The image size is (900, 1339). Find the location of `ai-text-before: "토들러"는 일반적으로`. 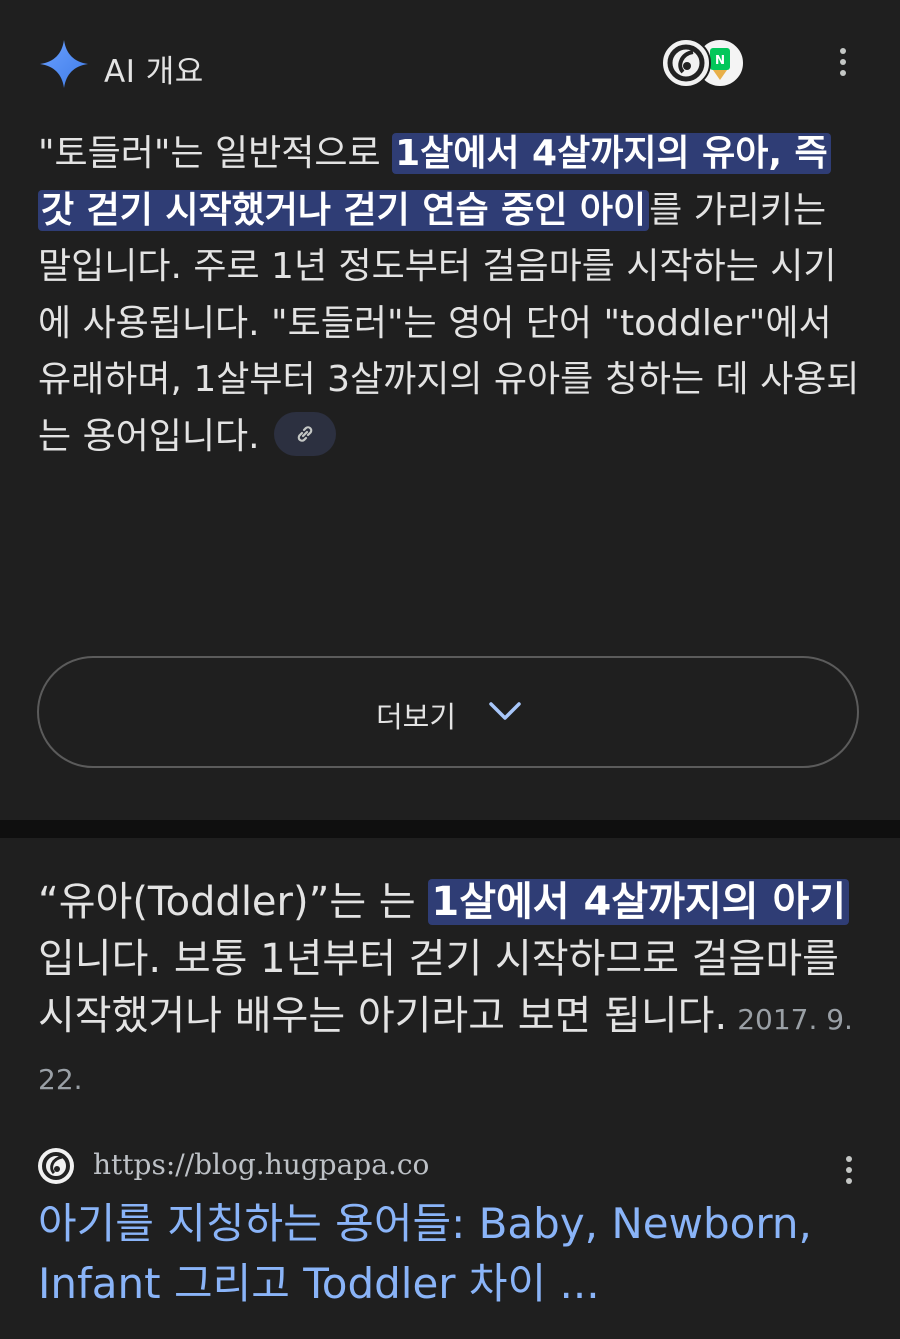

ai-text-before: "토들러"는 일반적으로 is located at coordinates (215, 153).